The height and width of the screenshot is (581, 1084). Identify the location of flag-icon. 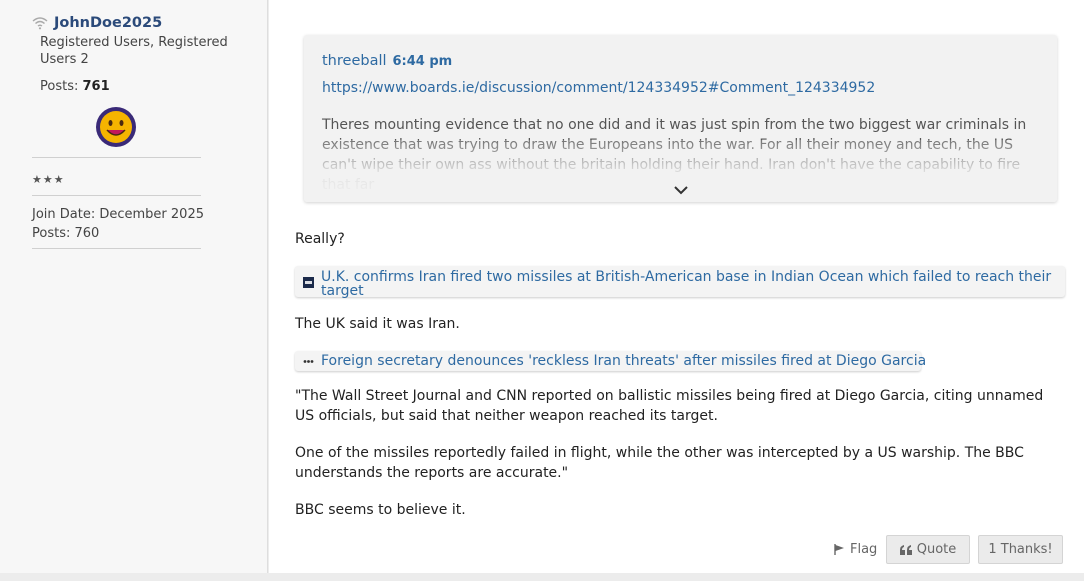
(839, 549).